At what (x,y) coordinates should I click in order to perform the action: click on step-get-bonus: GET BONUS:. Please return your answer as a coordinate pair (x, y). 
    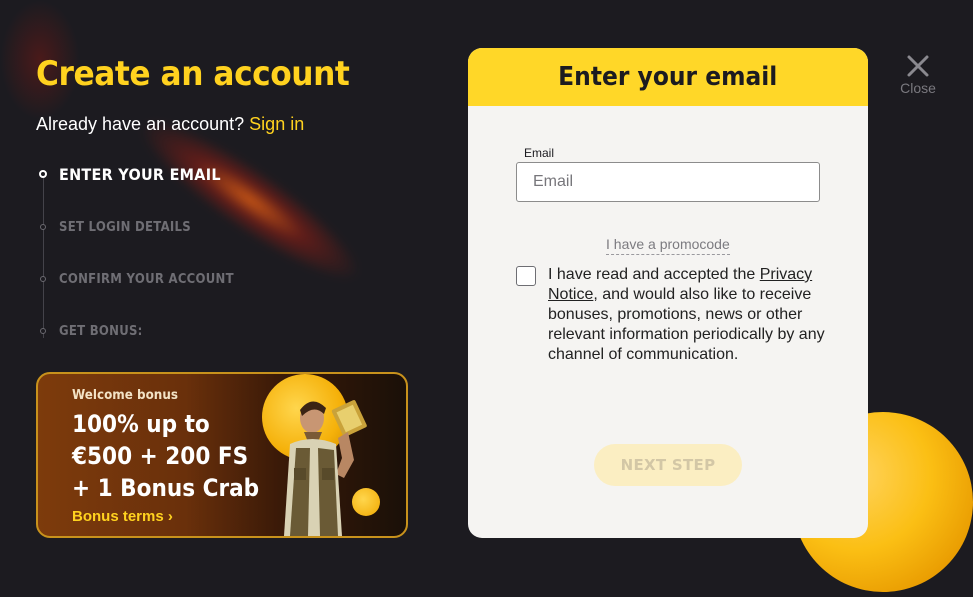
    Looking at the image, I should click on (95, 331).